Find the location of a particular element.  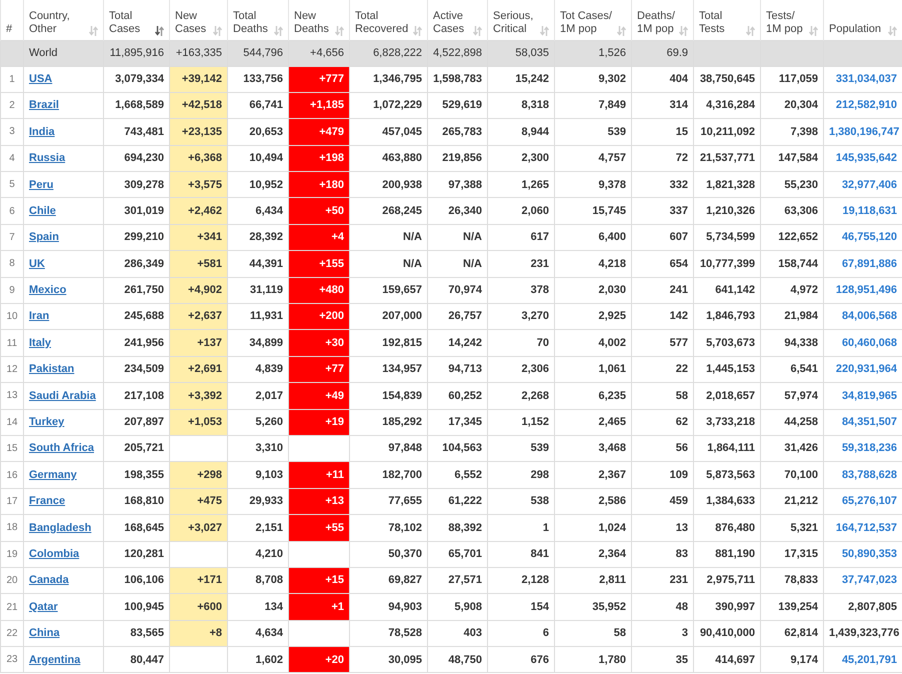

total-tests-cell: 641,142 is located at coordinates (727, 290).